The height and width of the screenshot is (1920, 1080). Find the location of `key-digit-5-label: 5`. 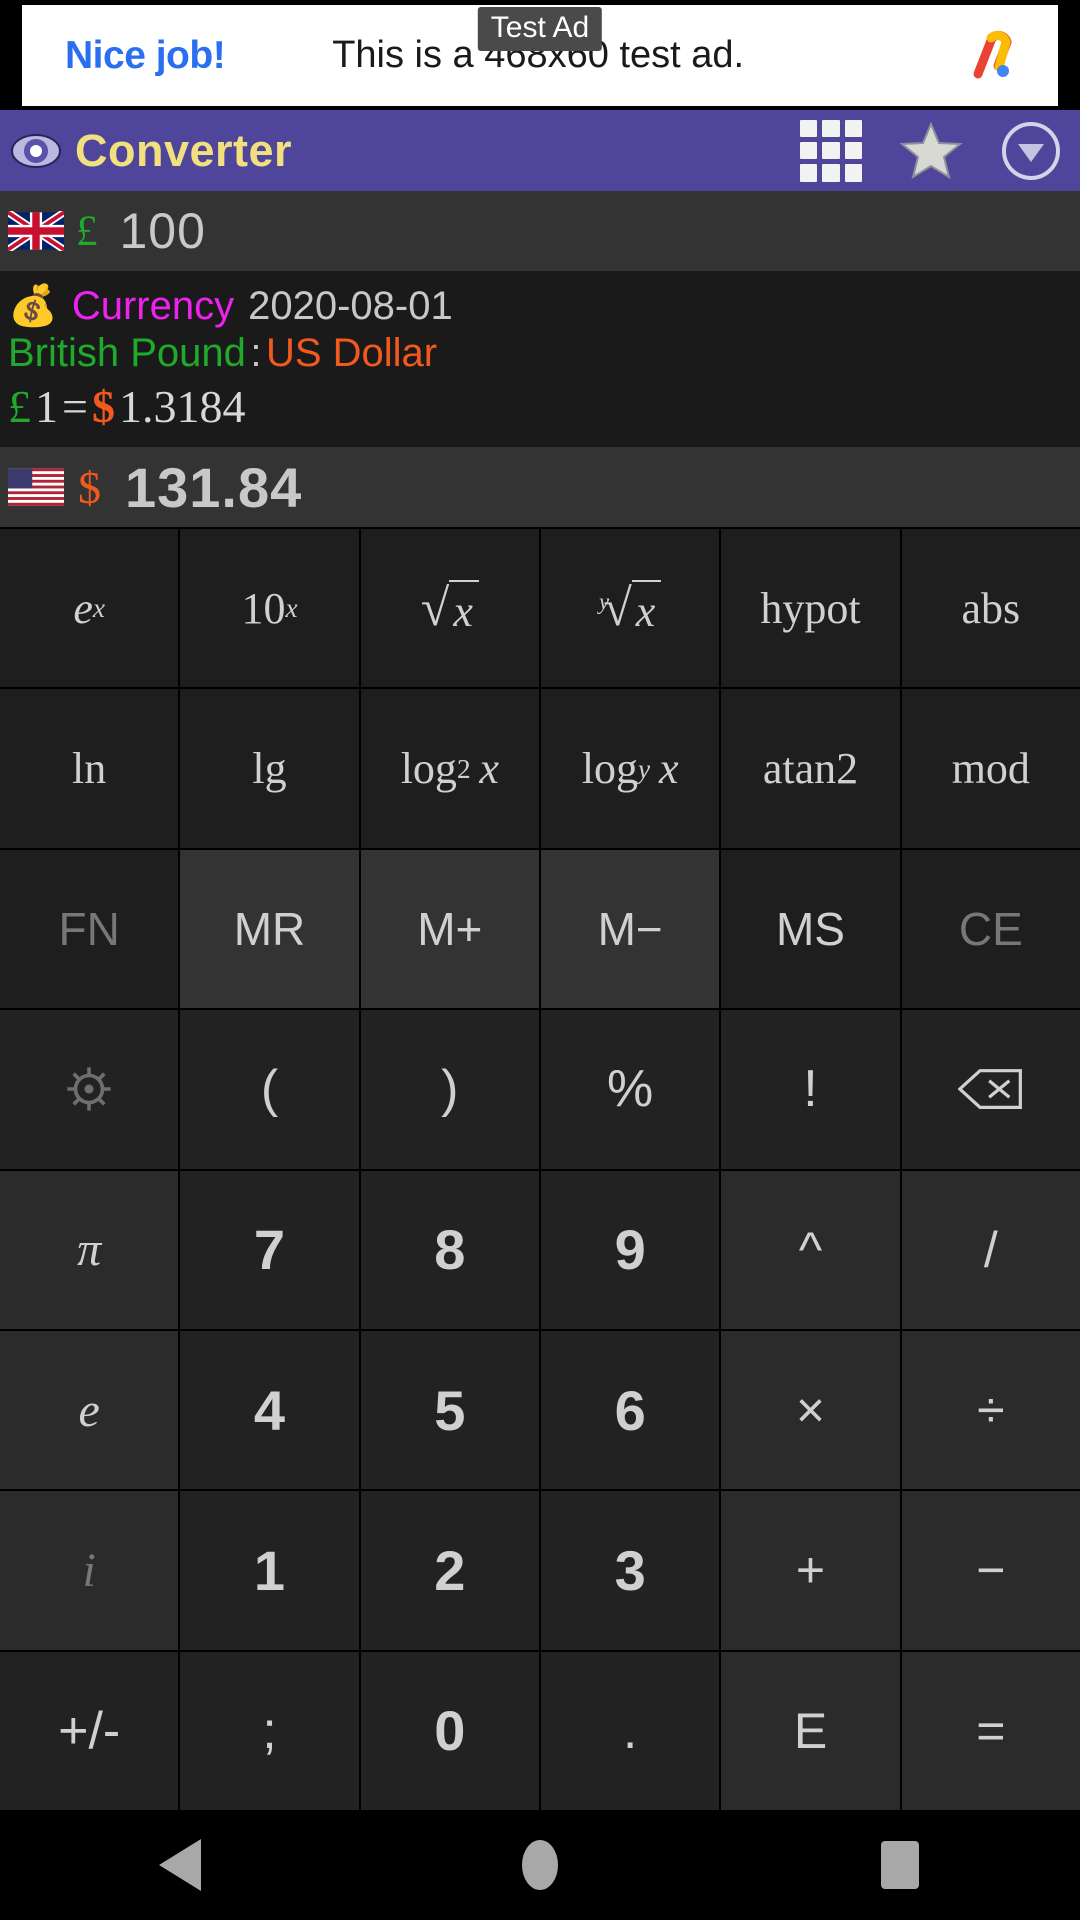

key-digit-5-label: 5 is located at coordinates (450, 1410).